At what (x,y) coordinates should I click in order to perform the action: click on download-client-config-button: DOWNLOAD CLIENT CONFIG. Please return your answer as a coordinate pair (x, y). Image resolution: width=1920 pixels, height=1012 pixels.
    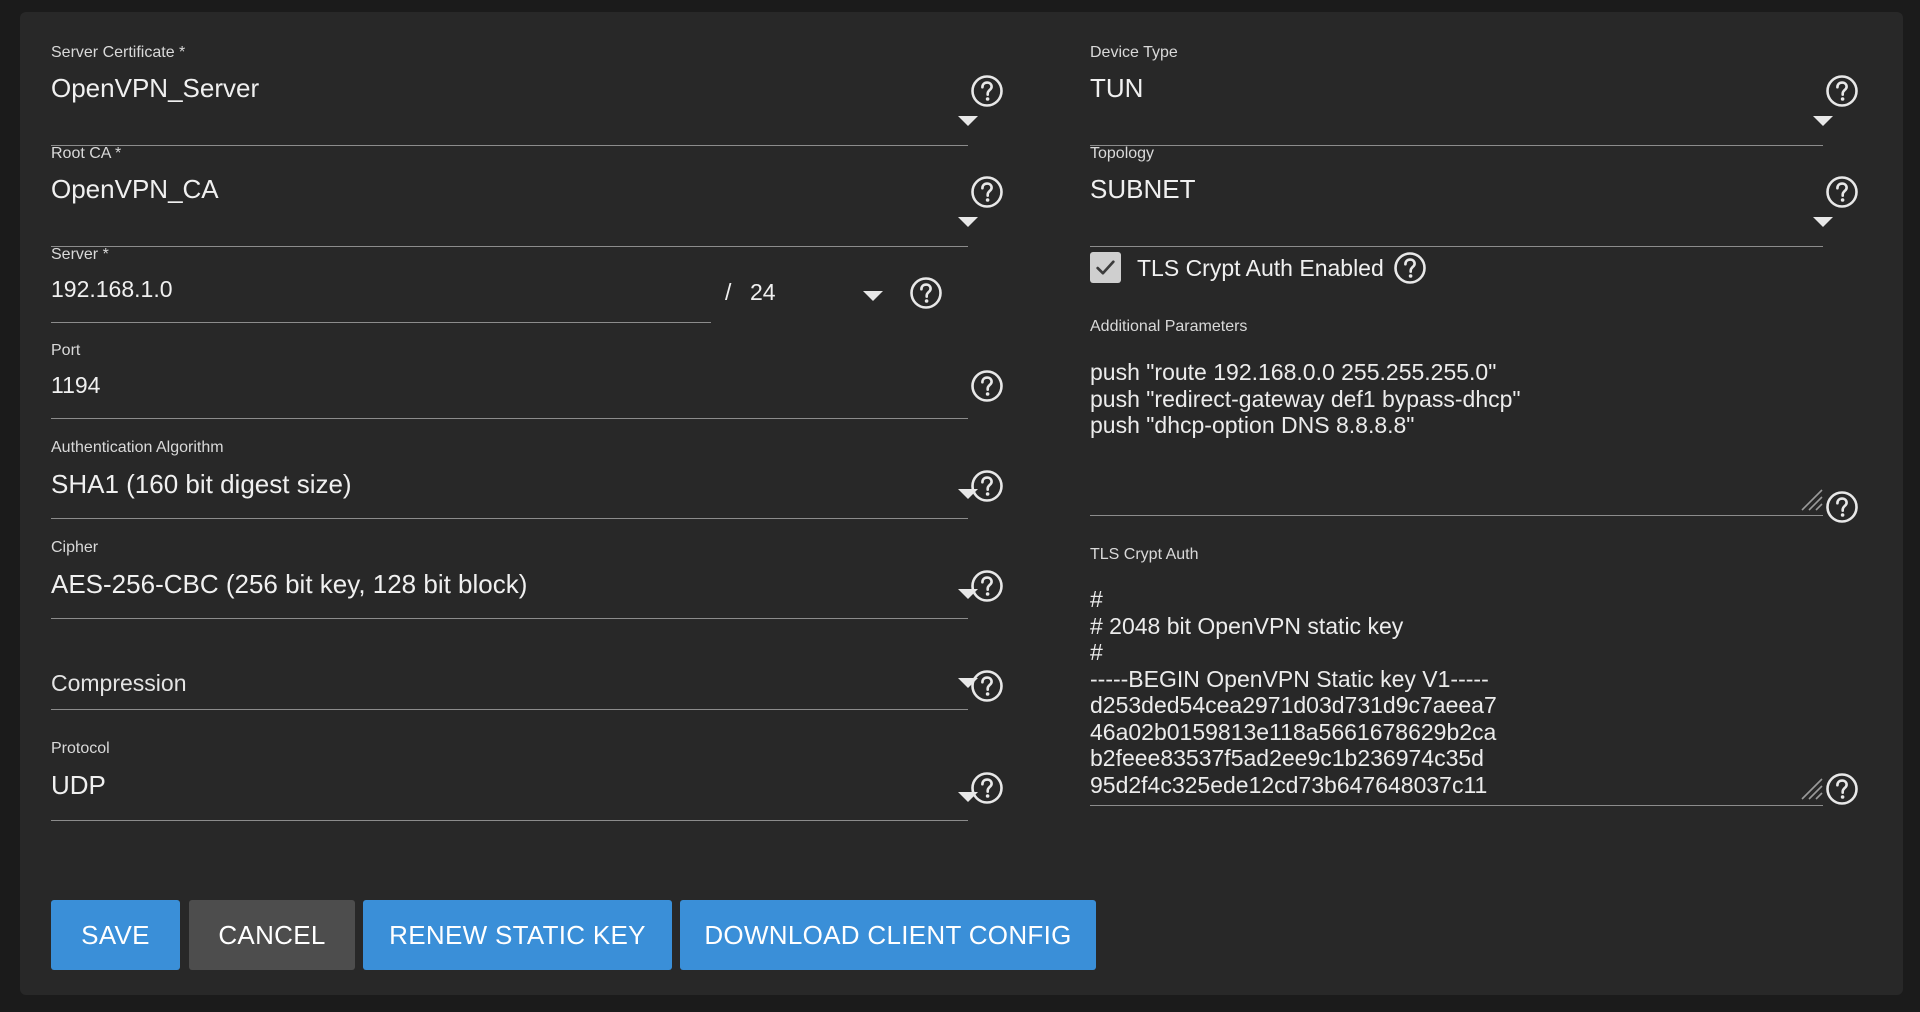
    Looking at the image, I should click on (888, 935).